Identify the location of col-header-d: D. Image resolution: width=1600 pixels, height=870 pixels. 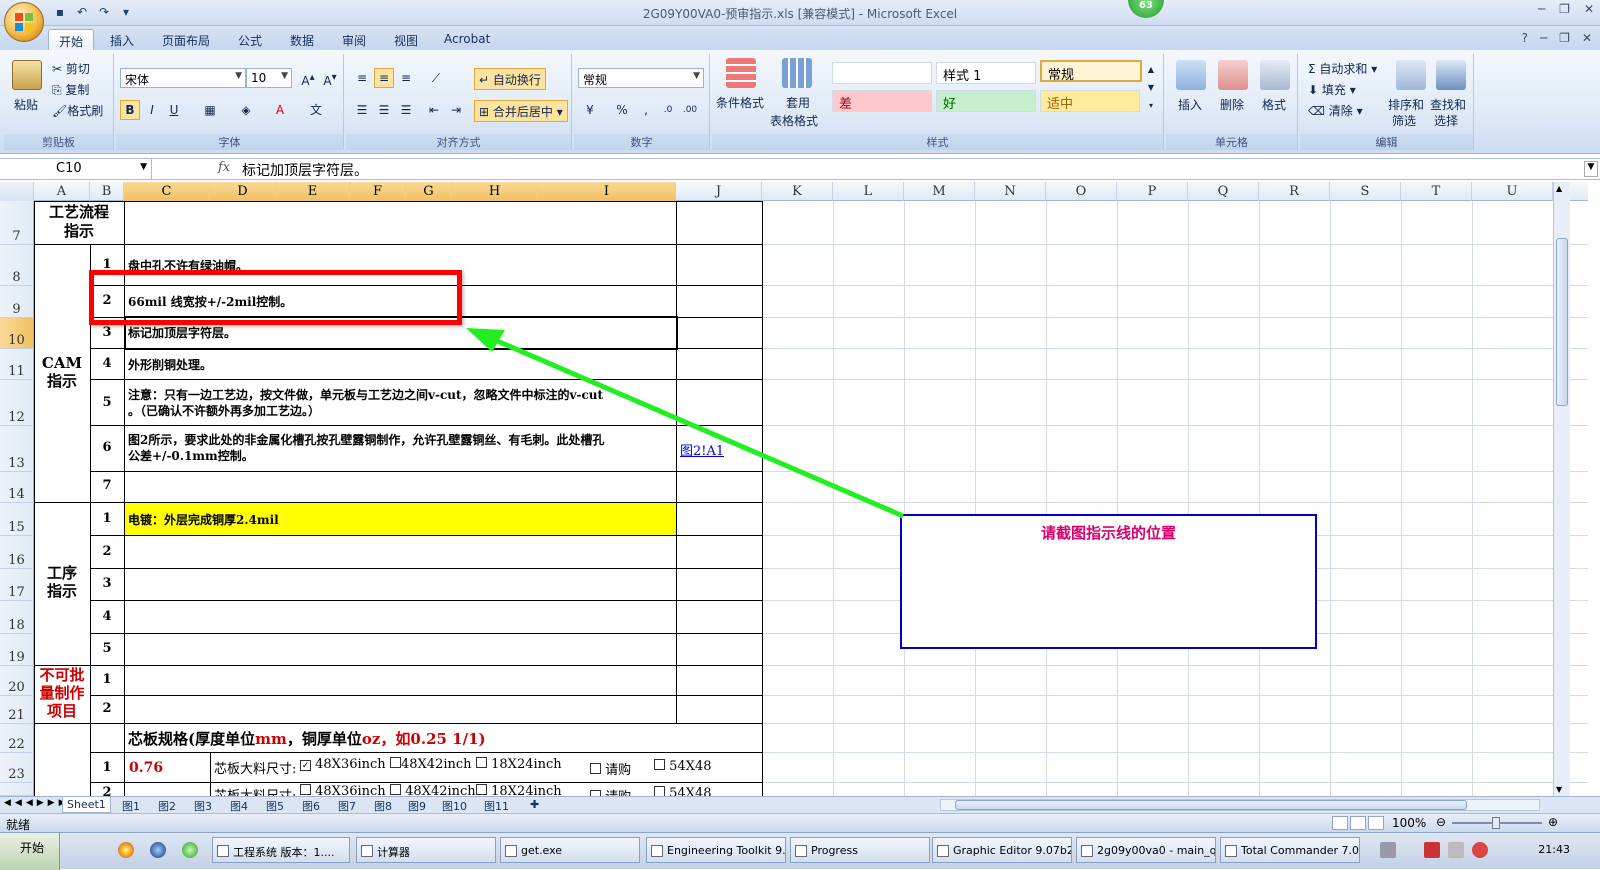
(243, 191).